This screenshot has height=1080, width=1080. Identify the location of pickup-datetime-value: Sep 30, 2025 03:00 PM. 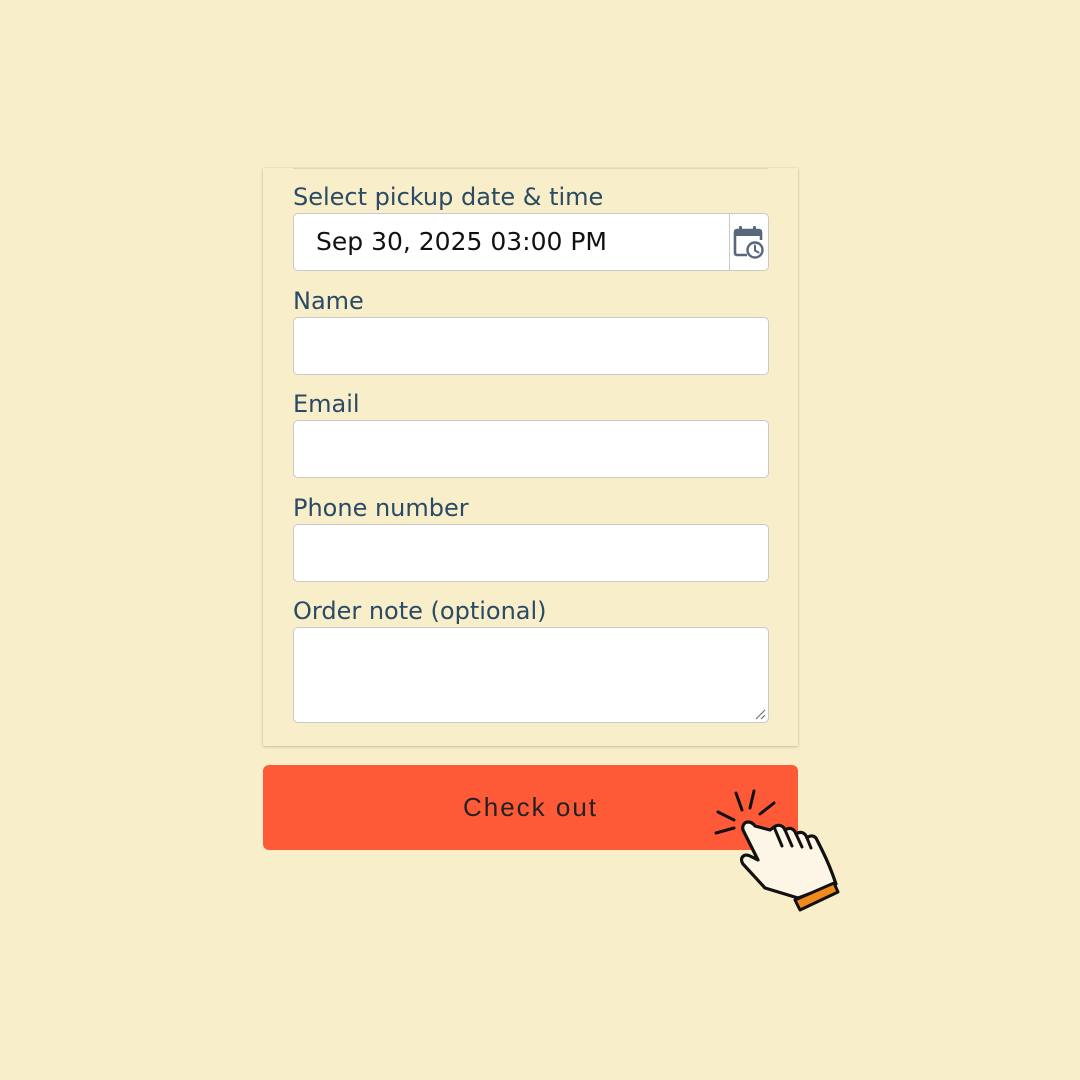
(461, 241).